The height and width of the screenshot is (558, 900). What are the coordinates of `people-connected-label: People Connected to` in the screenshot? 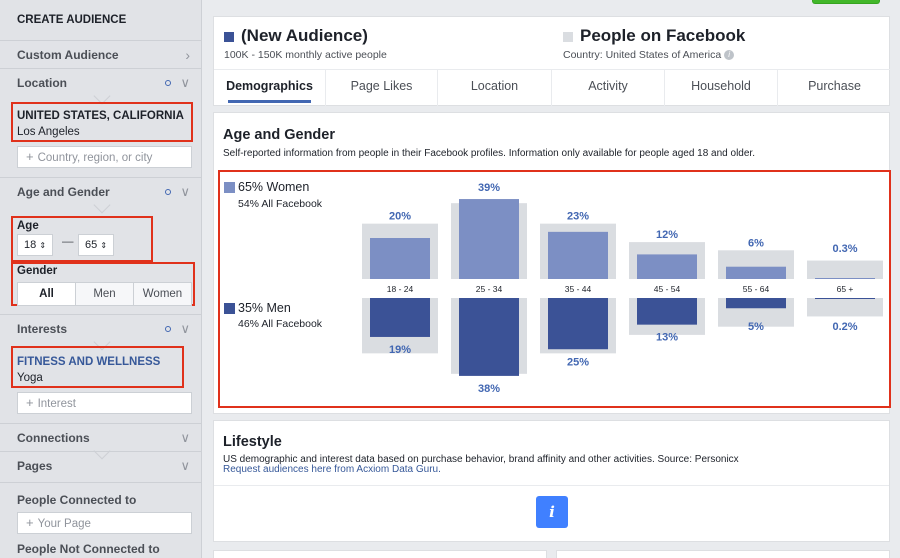 It's located at (100, 497).